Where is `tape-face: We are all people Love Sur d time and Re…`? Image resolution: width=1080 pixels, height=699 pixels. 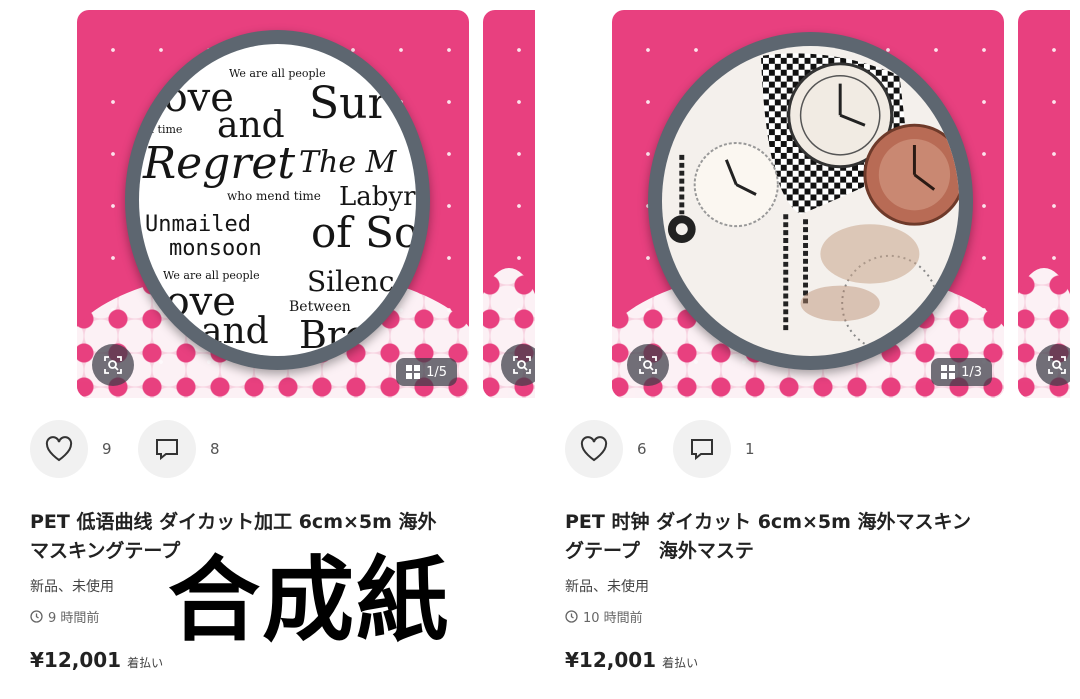
tape-face: We are all people Love Sur d time and Re… is located at coordinates (277, 200).